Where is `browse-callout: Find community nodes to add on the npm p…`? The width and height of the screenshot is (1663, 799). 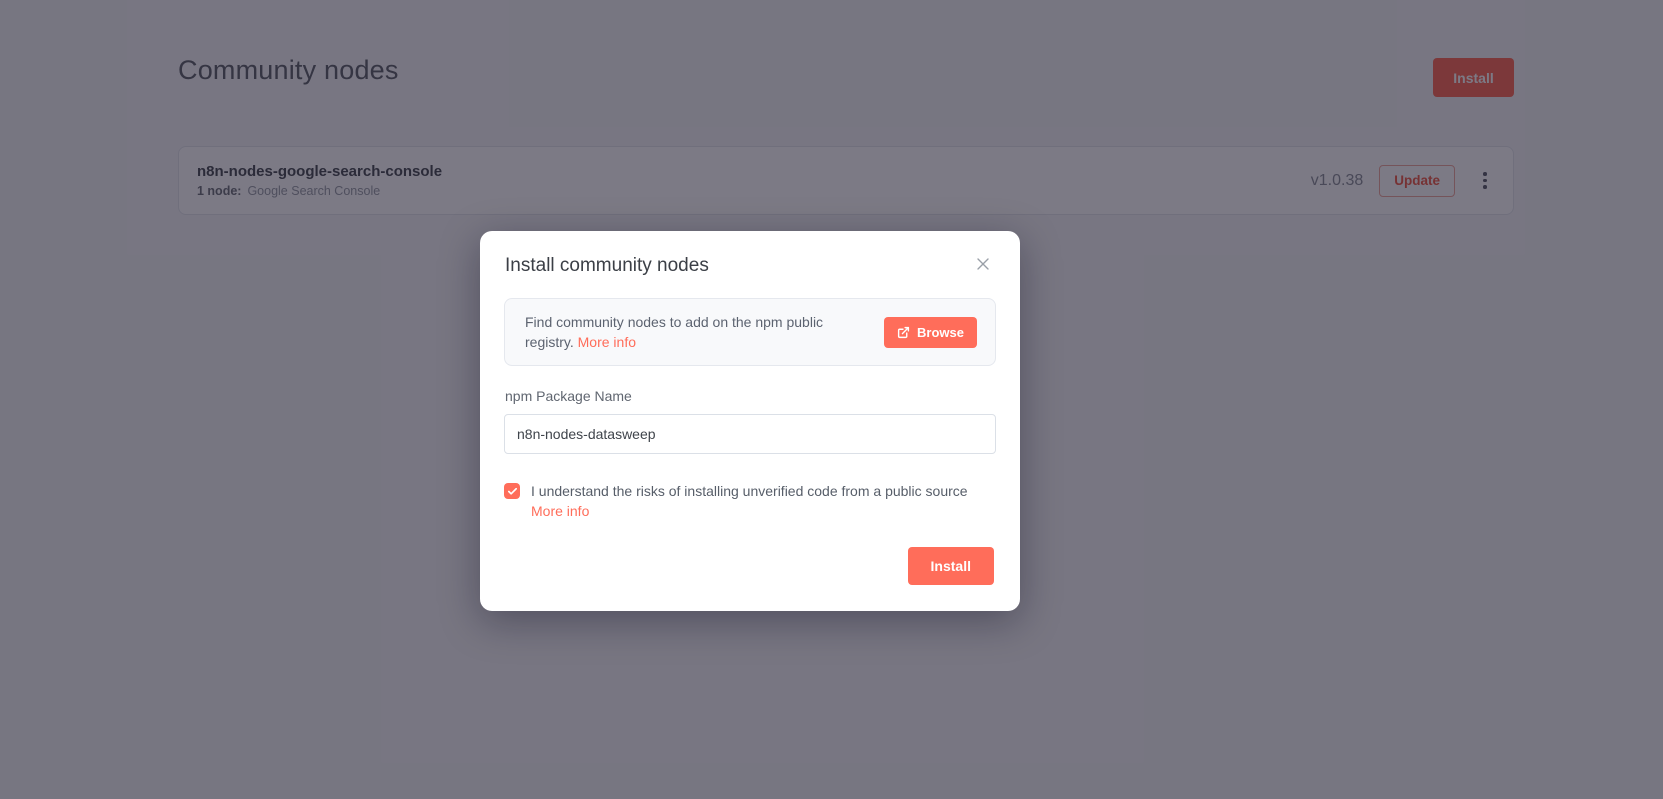 browse-callout: Find community nodes to add on the npm p… is located at coordinates (750, 332).